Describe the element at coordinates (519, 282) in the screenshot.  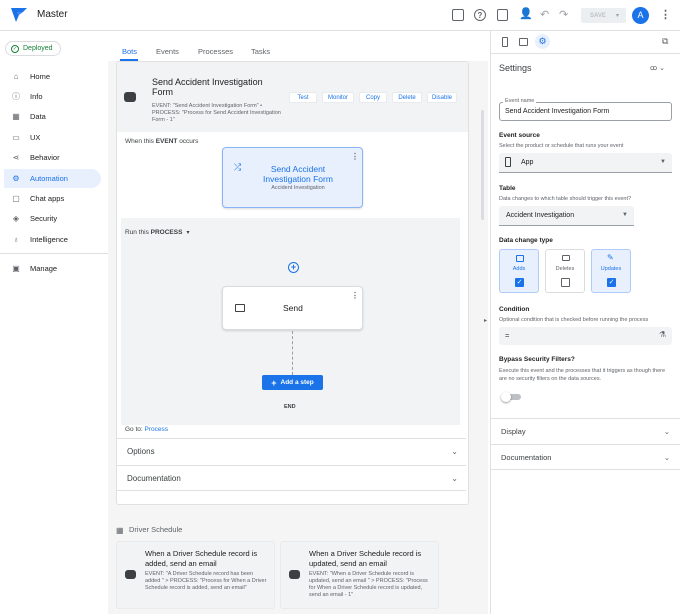
I see `adds-checkbox: ✓` at that location.